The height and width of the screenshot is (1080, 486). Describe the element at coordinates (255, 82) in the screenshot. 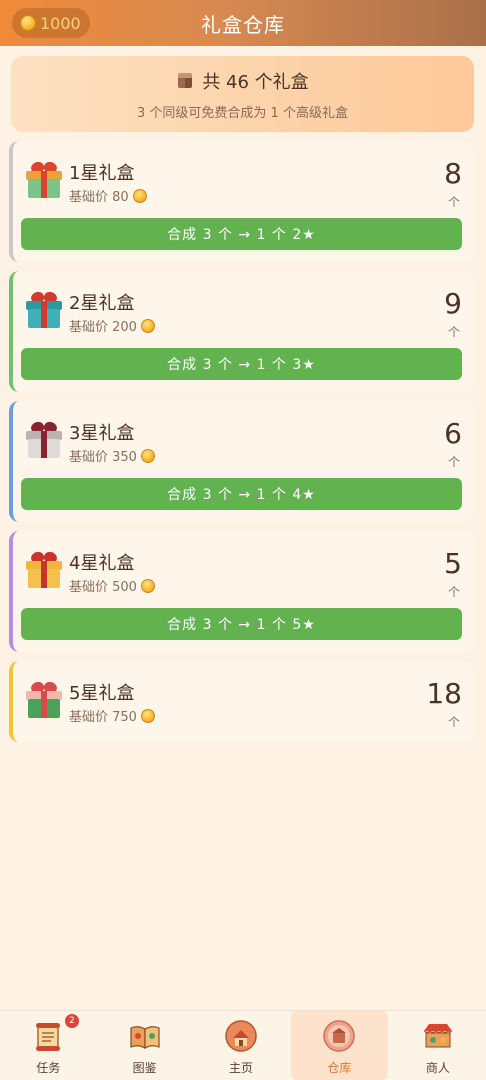

I see `total-count: 共 46 个礼盒` at that location.